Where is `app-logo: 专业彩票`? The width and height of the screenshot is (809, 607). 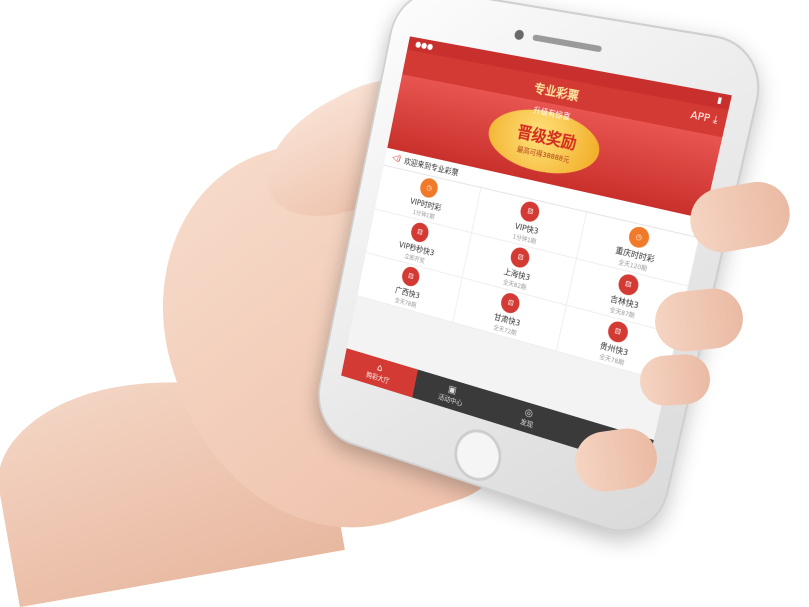 app-logo: 专业彩票 is located at coordinates (557, 91).